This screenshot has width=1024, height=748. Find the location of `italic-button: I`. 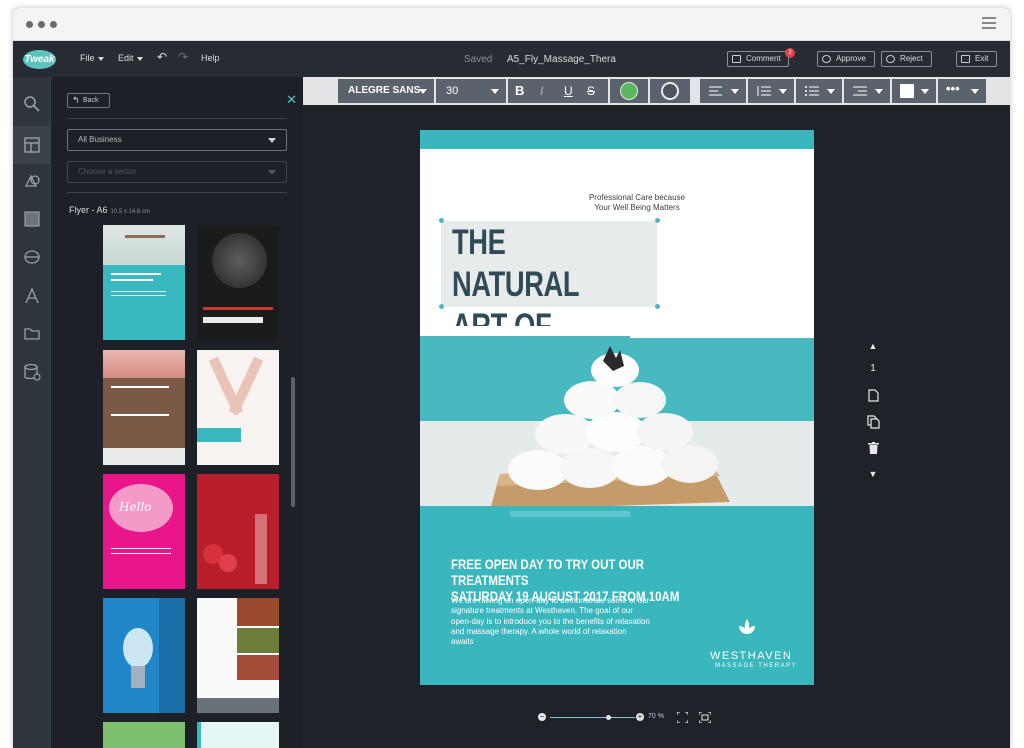

italic-button: I is located at coordinates (541, 91).